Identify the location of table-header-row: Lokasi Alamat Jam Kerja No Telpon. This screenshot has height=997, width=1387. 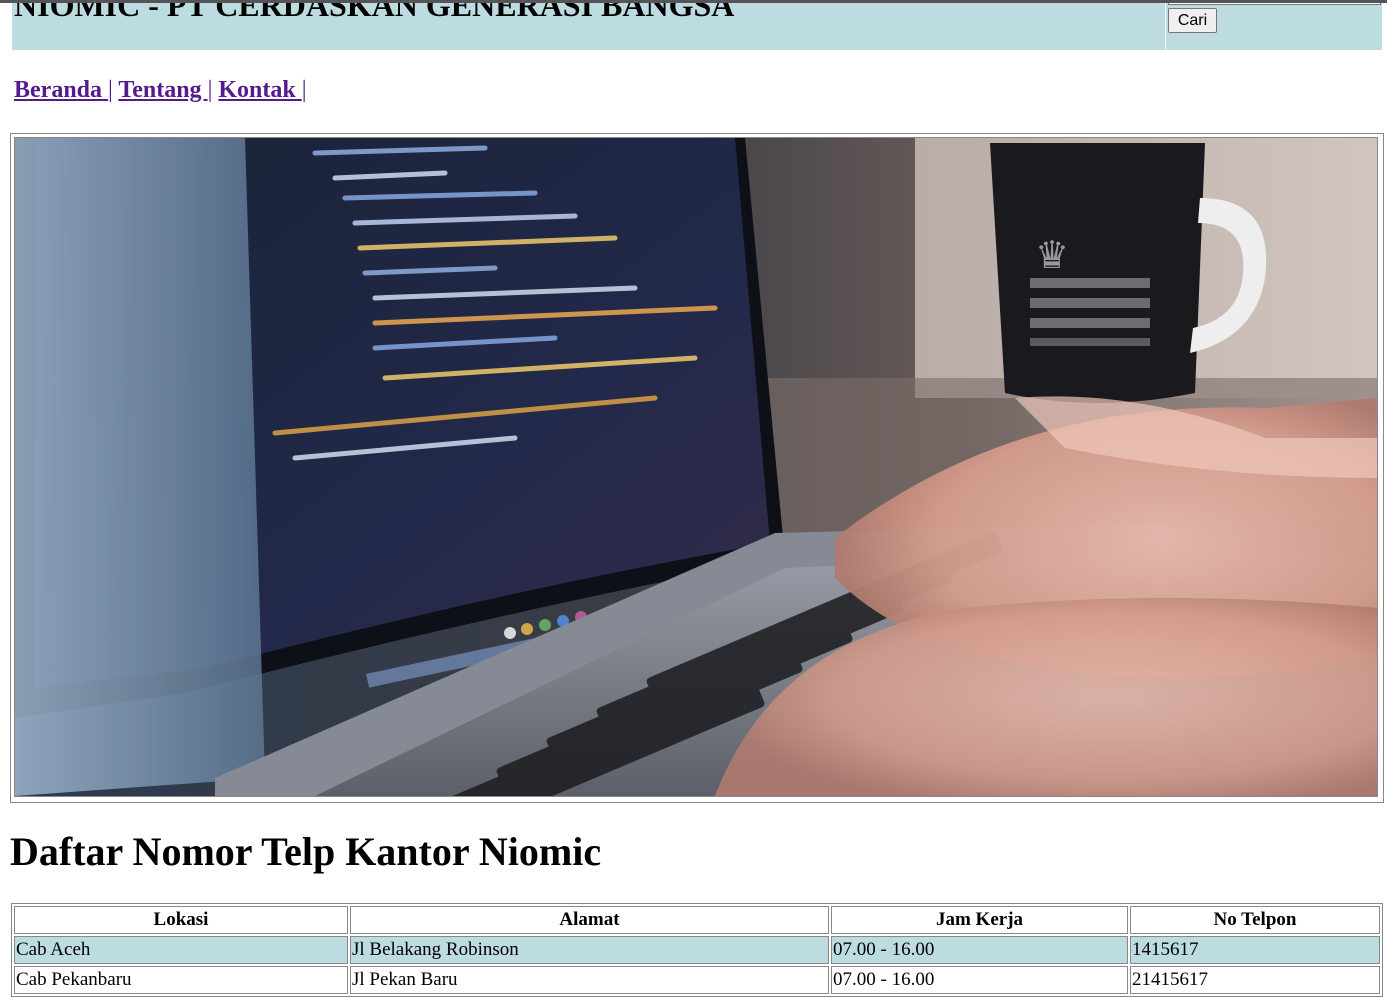
(697, 920).